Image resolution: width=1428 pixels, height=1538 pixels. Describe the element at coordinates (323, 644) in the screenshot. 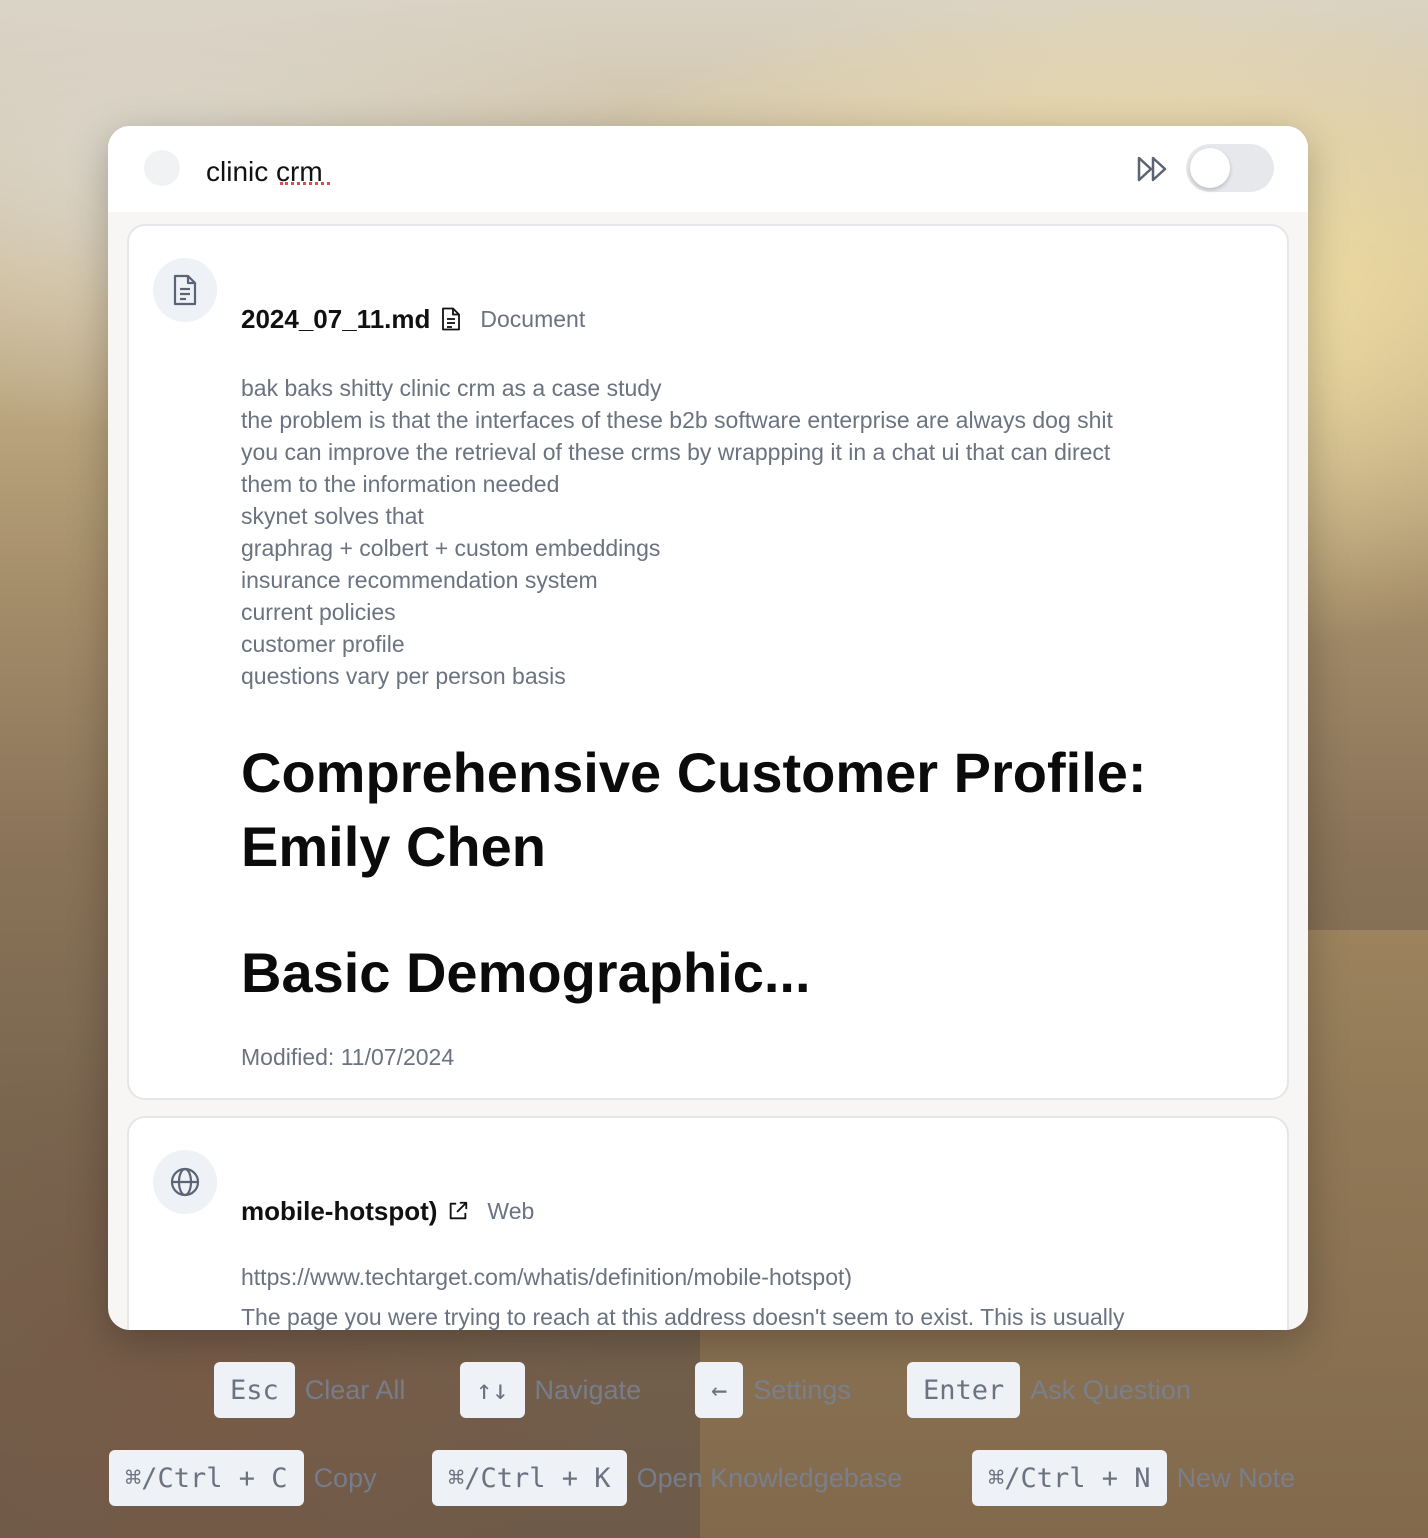

I see `snippet-line: customer profile` at that location.